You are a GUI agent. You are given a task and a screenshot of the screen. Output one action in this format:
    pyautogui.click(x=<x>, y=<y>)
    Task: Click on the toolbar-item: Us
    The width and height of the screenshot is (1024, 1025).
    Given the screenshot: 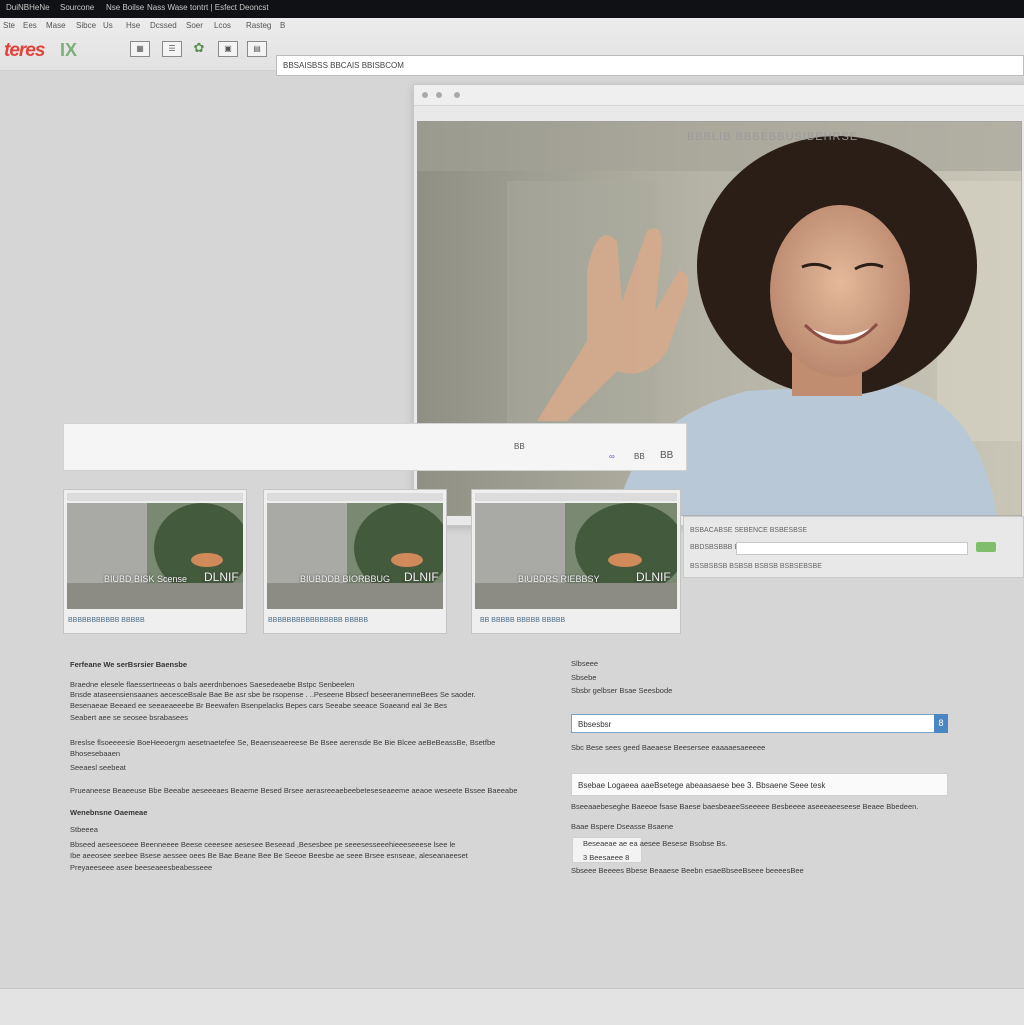 What is the action you would take?
    pyautogui.click(x=108, y=25)
    